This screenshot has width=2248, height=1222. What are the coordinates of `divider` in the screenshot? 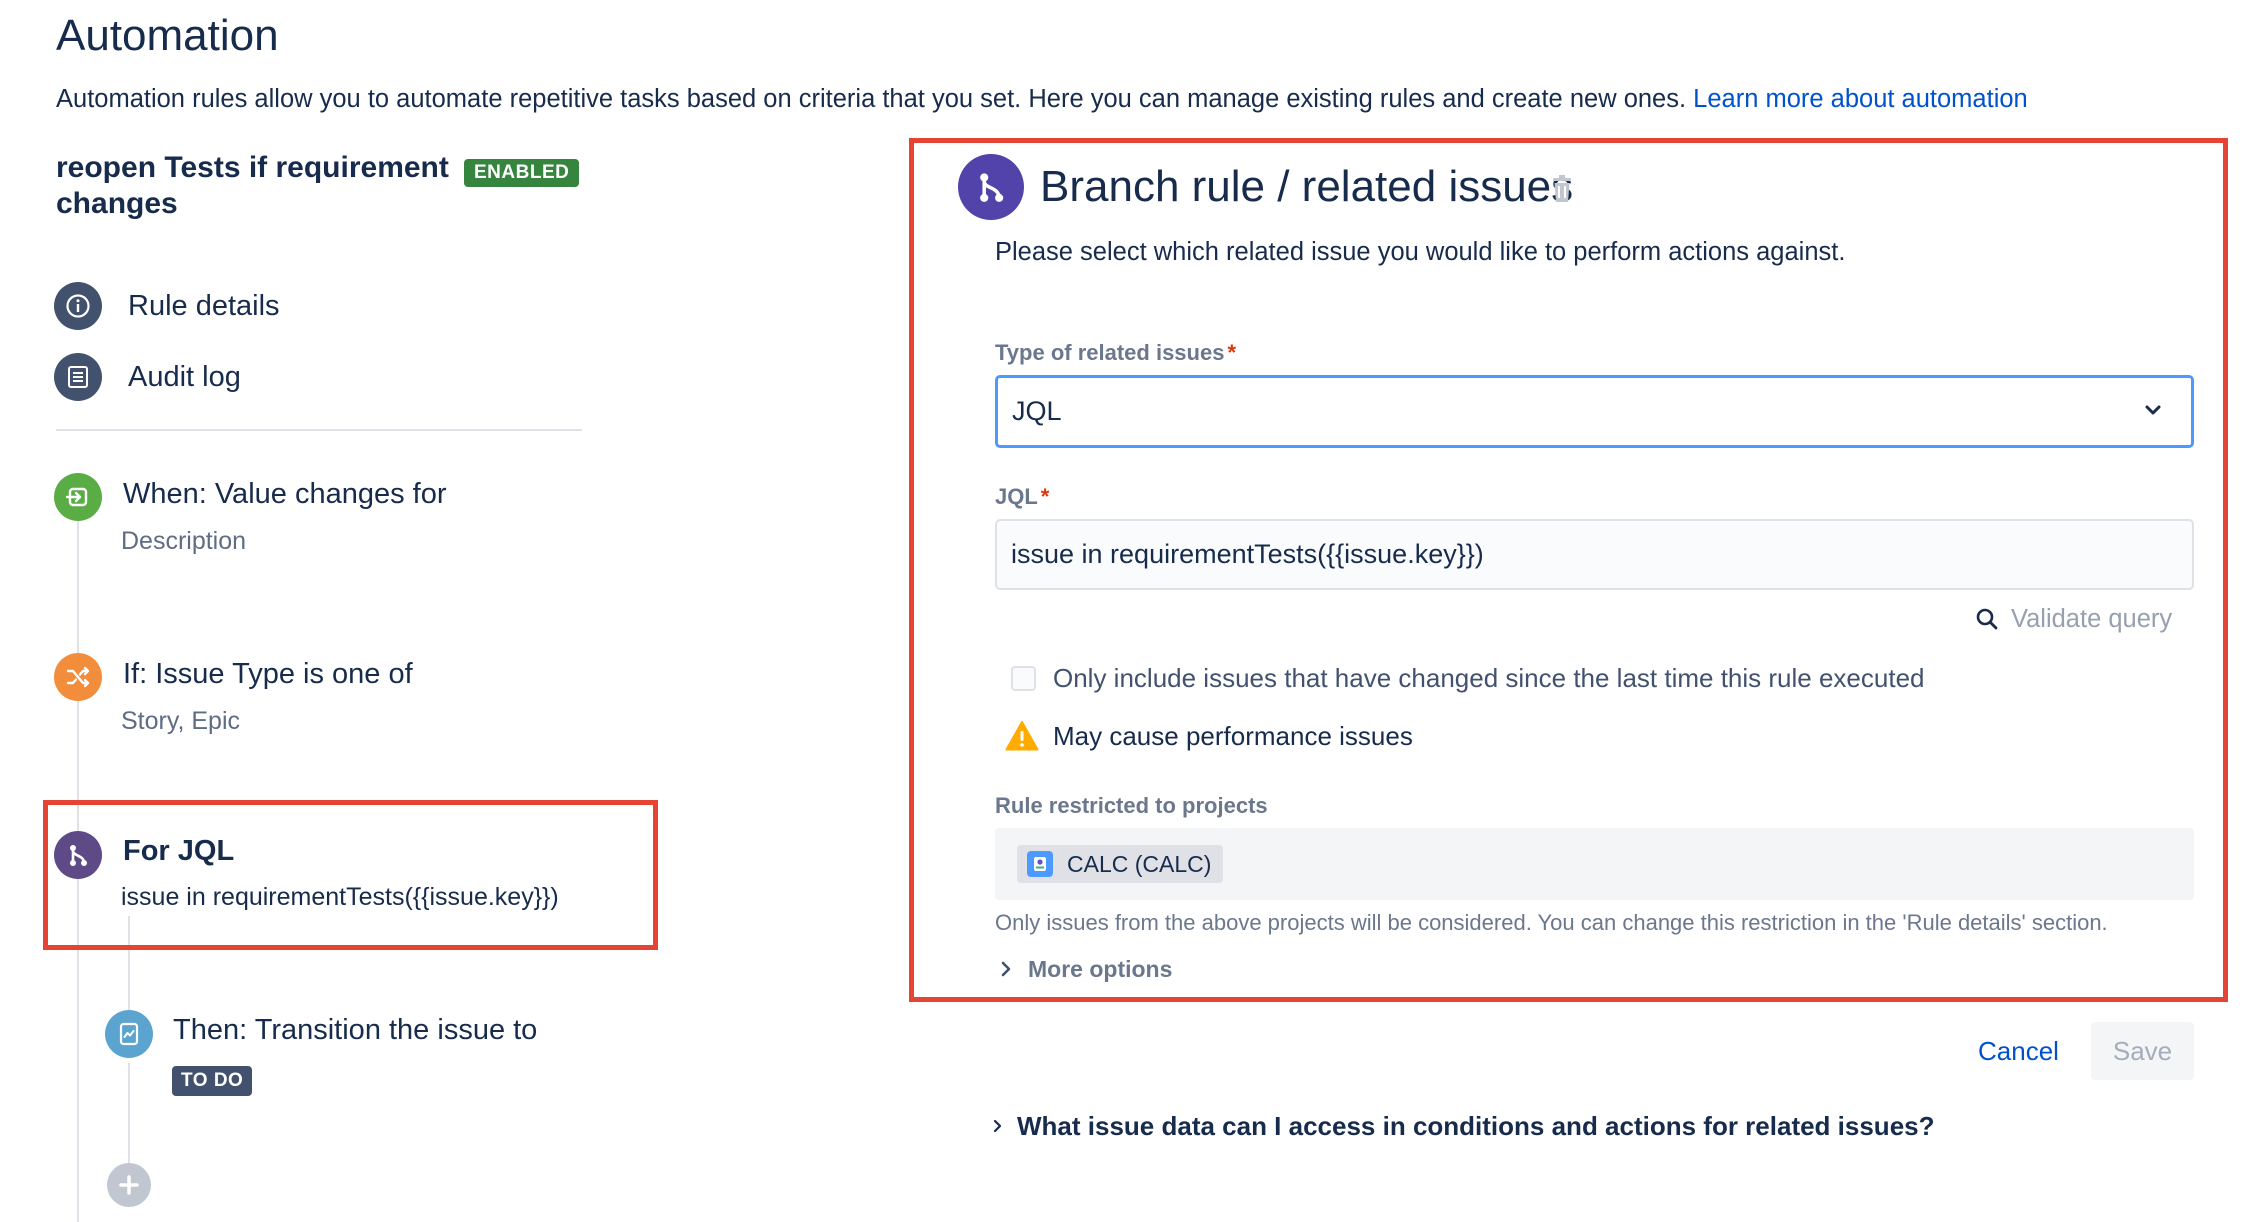 It's located at (319, 430).